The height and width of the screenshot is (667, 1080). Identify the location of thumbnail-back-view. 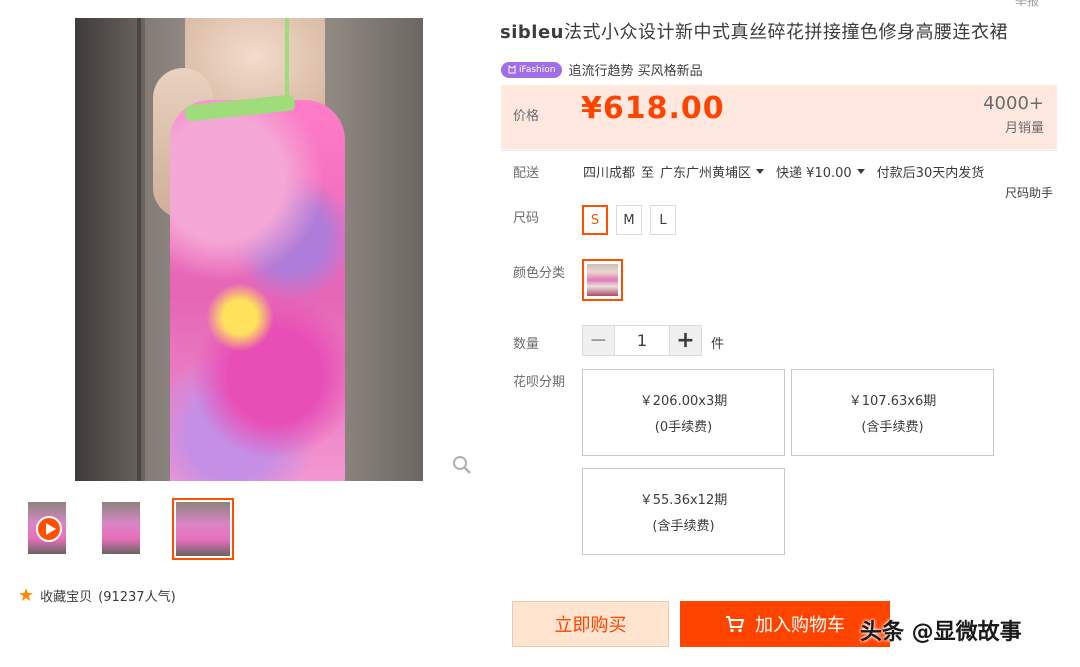
(121, 528).